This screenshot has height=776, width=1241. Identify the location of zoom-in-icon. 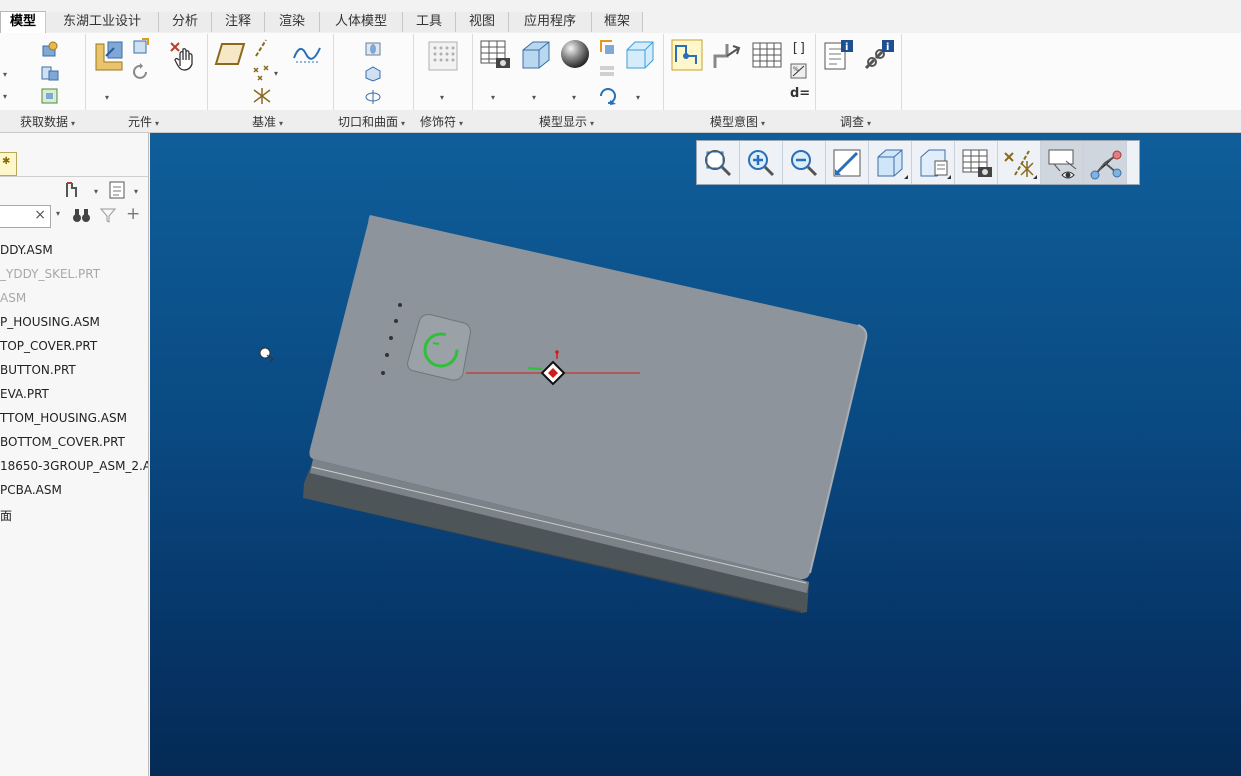
(761, 163).